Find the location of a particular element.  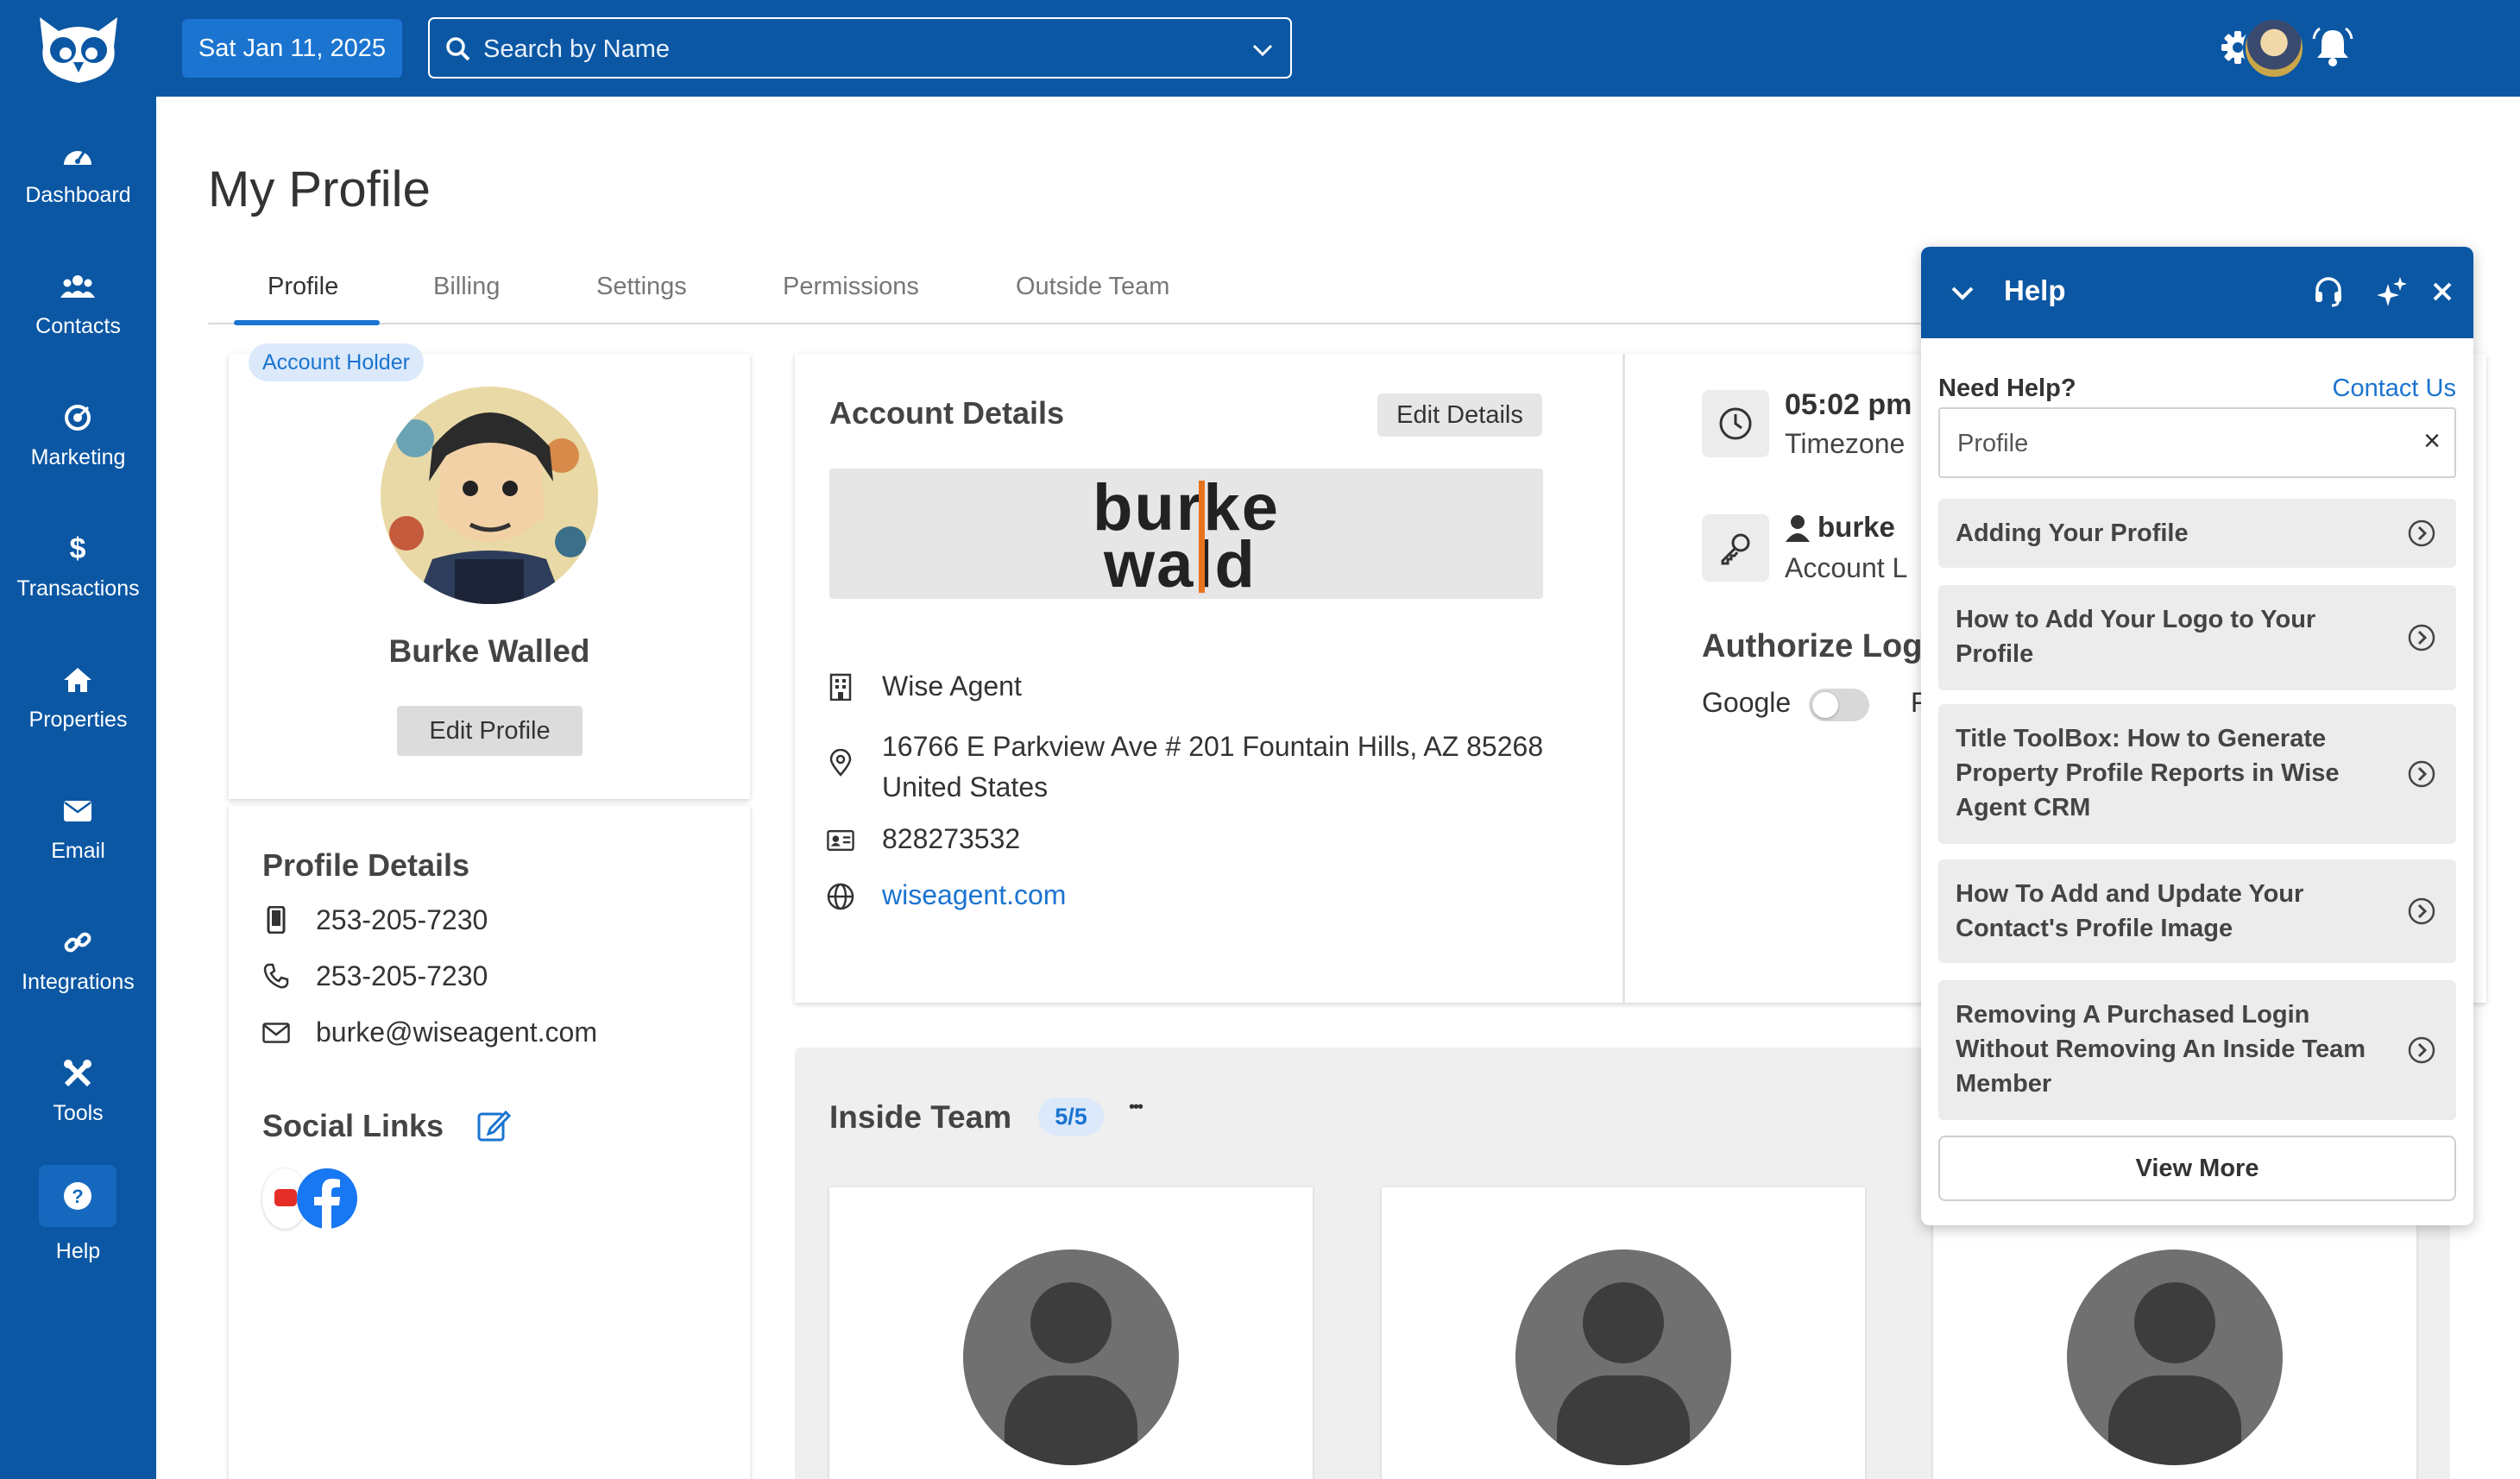

profile-mobile: 253-205-7230 is located at coordinates (402, 920).